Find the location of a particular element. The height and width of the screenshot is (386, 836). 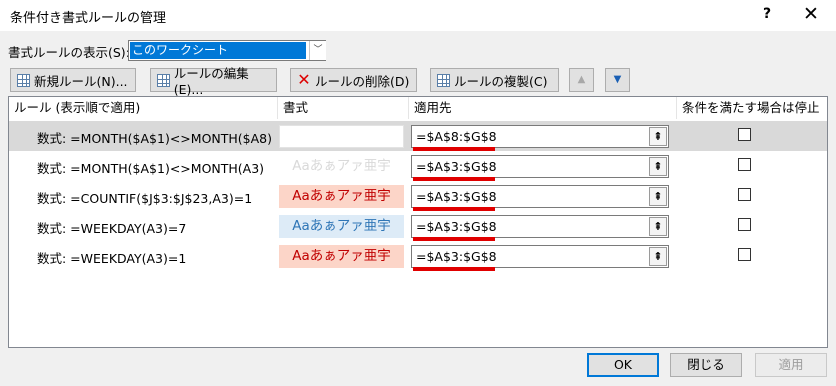

delete-rule-button: ✕ ルールの削除(D) is located at coordinates (353, 80).